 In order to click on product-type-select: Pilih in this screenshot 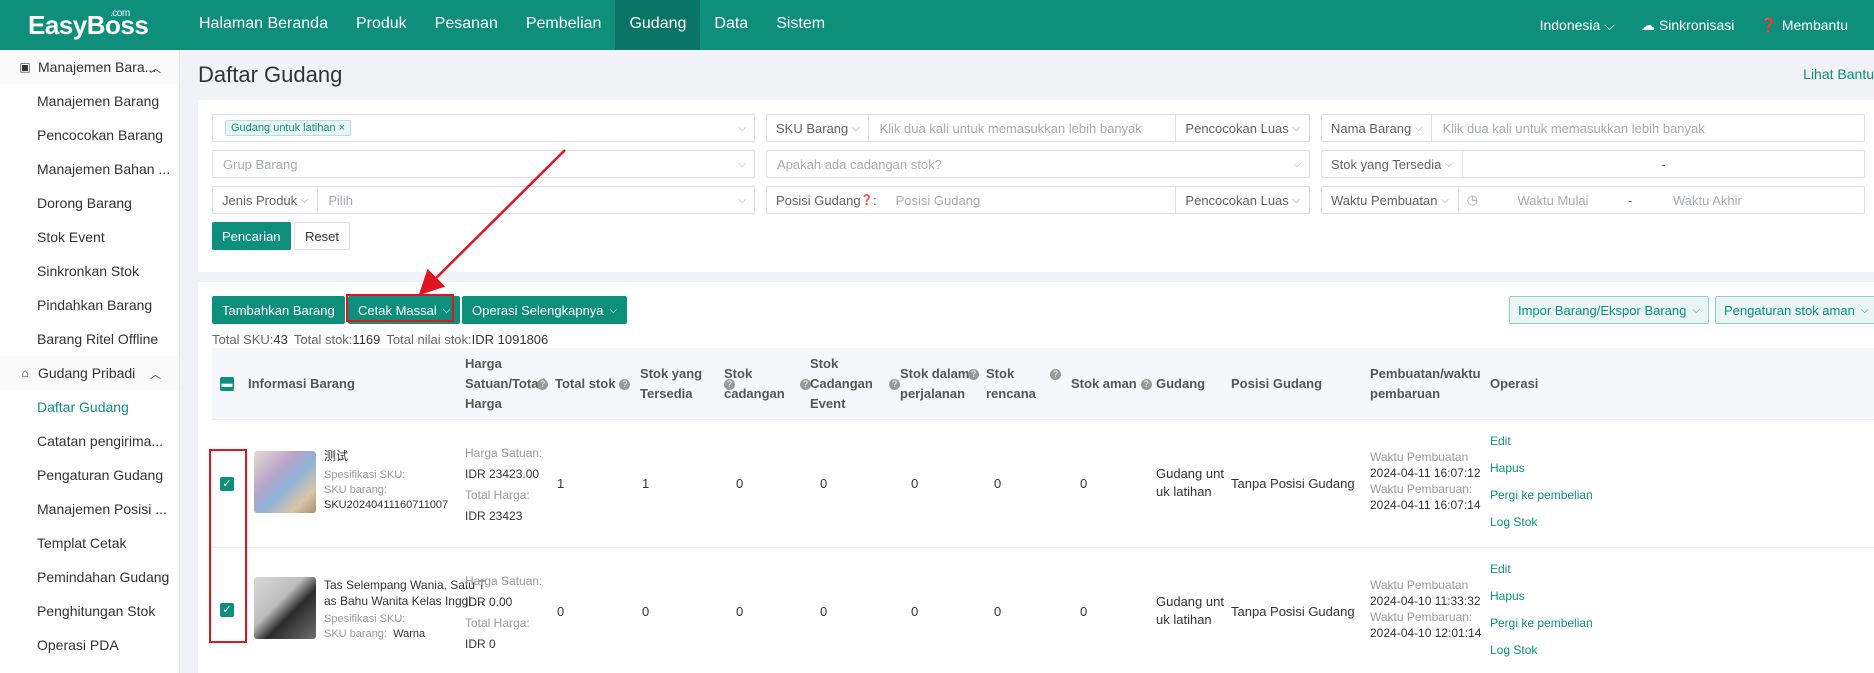, I will do `click(340, 200)`.